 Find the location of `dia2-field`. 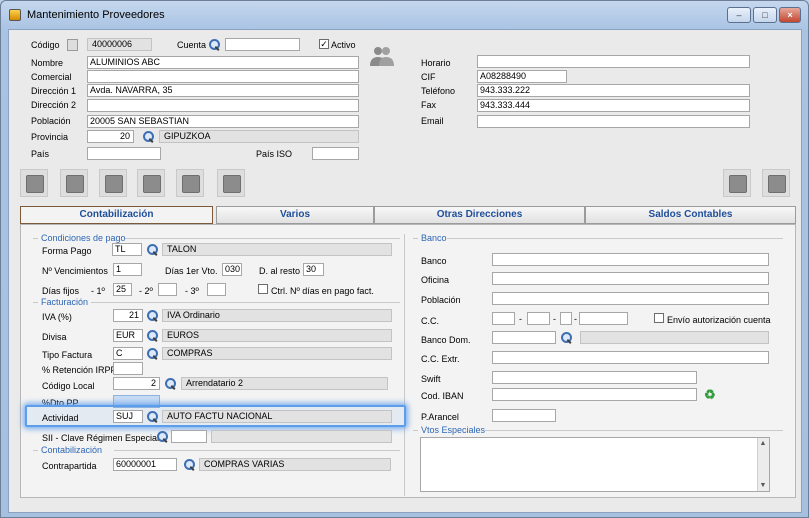

dia2-field is located at coordinates (167, 289).